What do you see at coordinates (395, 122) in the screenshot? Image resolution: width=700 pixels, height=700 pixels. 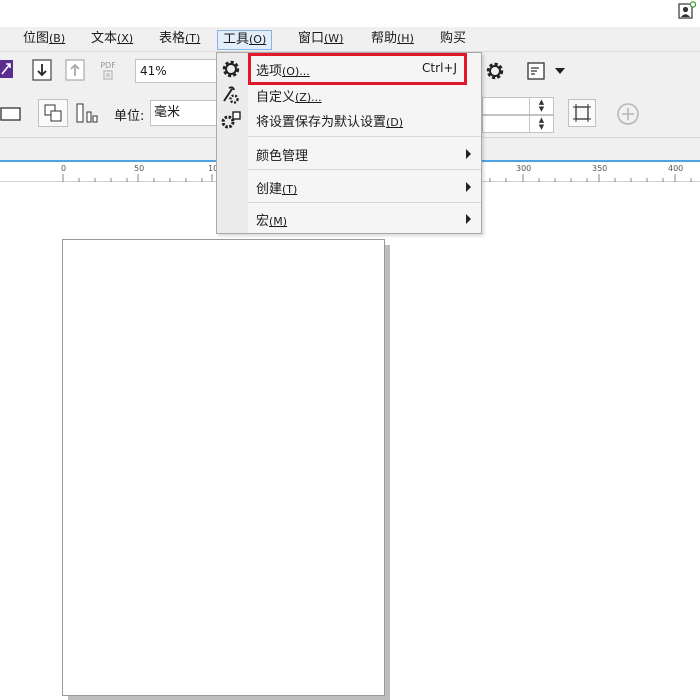 I see `menu-item-mnemonic: (D)` at bounding box center [395, 122].